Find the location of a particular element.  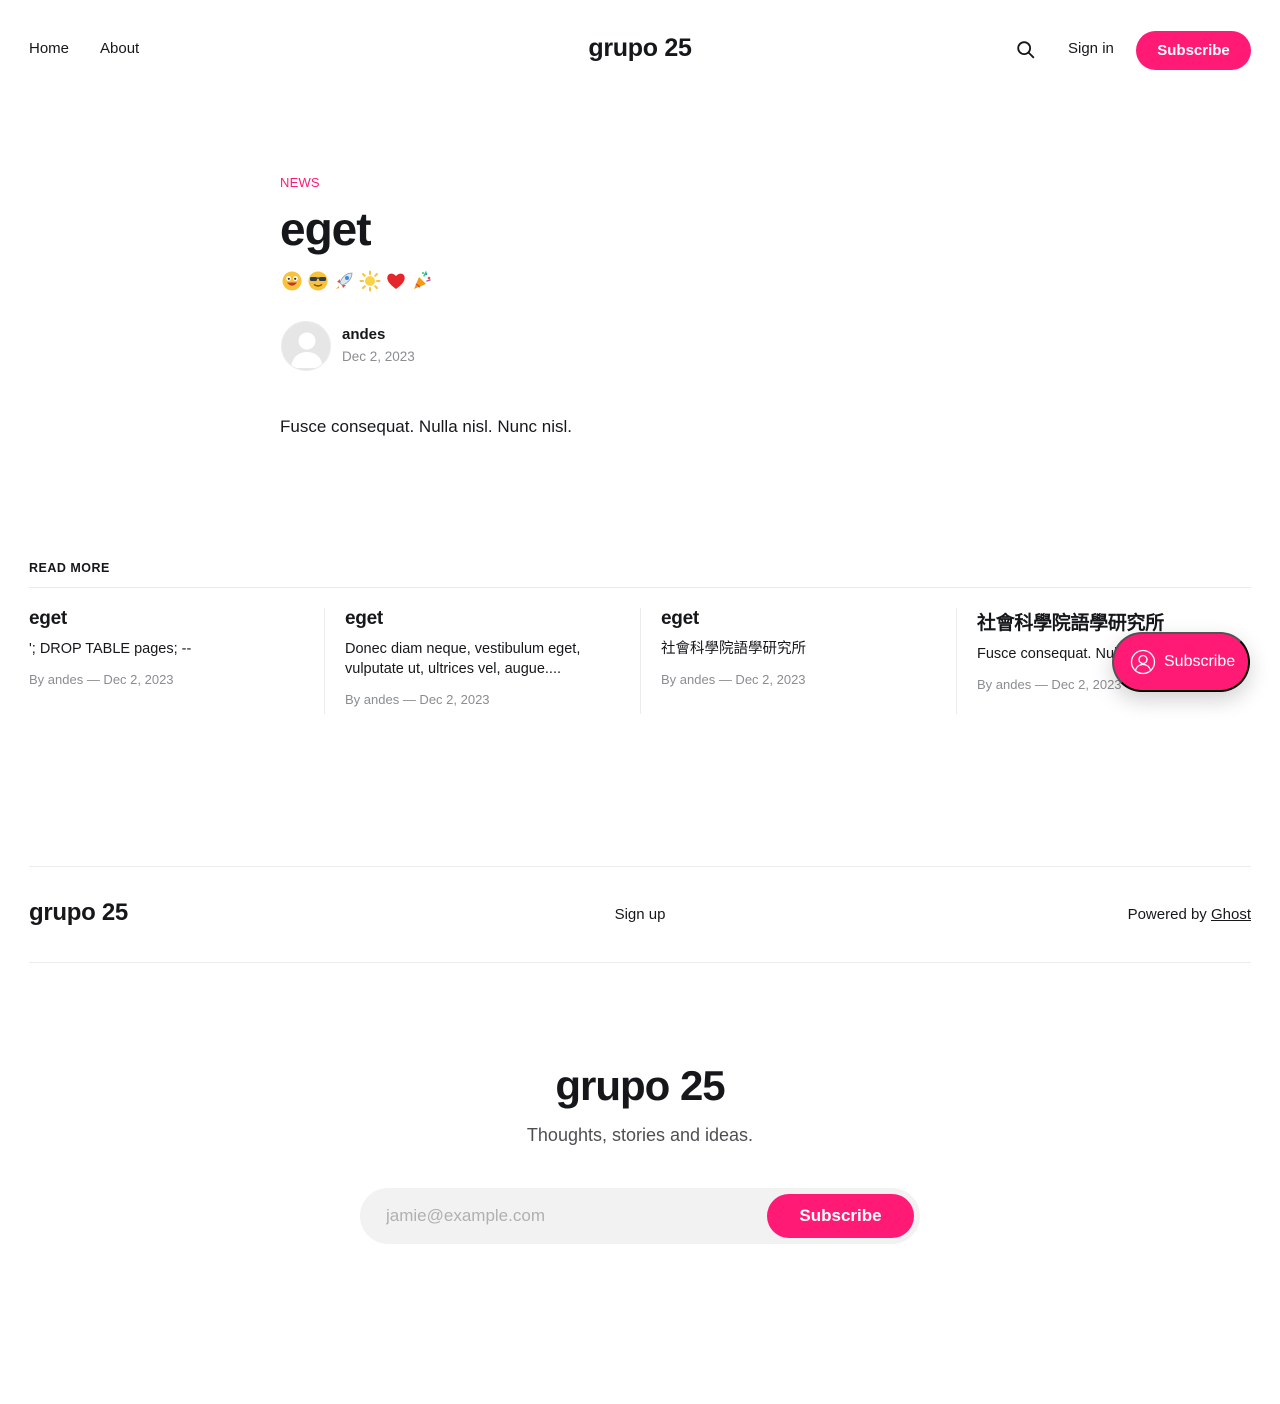

avatar-placeholder-icon is located at coordinates (306, 346).